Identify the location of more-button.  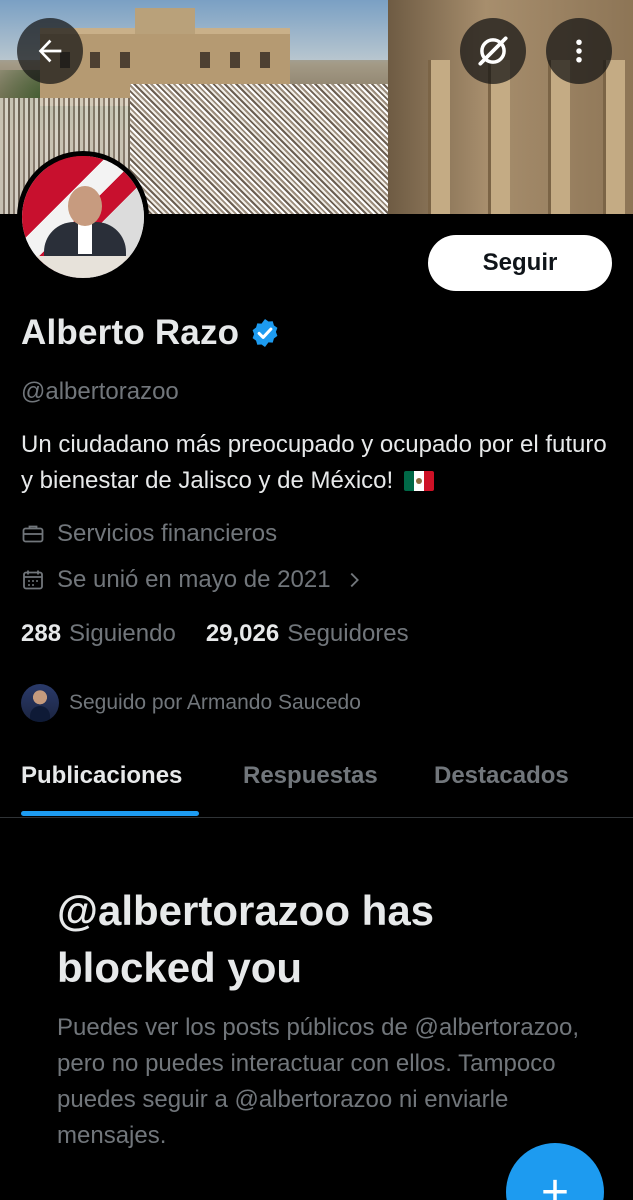
(579, 51).